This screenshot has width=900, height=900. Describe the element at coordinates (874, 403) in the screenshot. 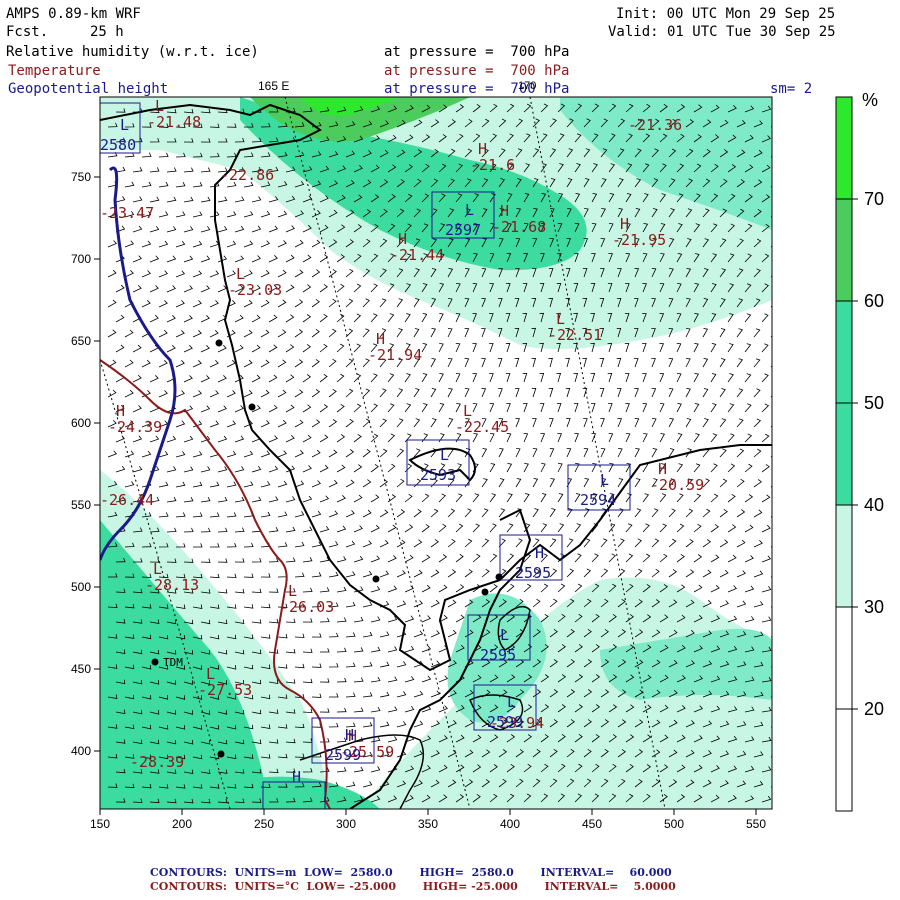

I see `colorbar-label: 50` at that location.